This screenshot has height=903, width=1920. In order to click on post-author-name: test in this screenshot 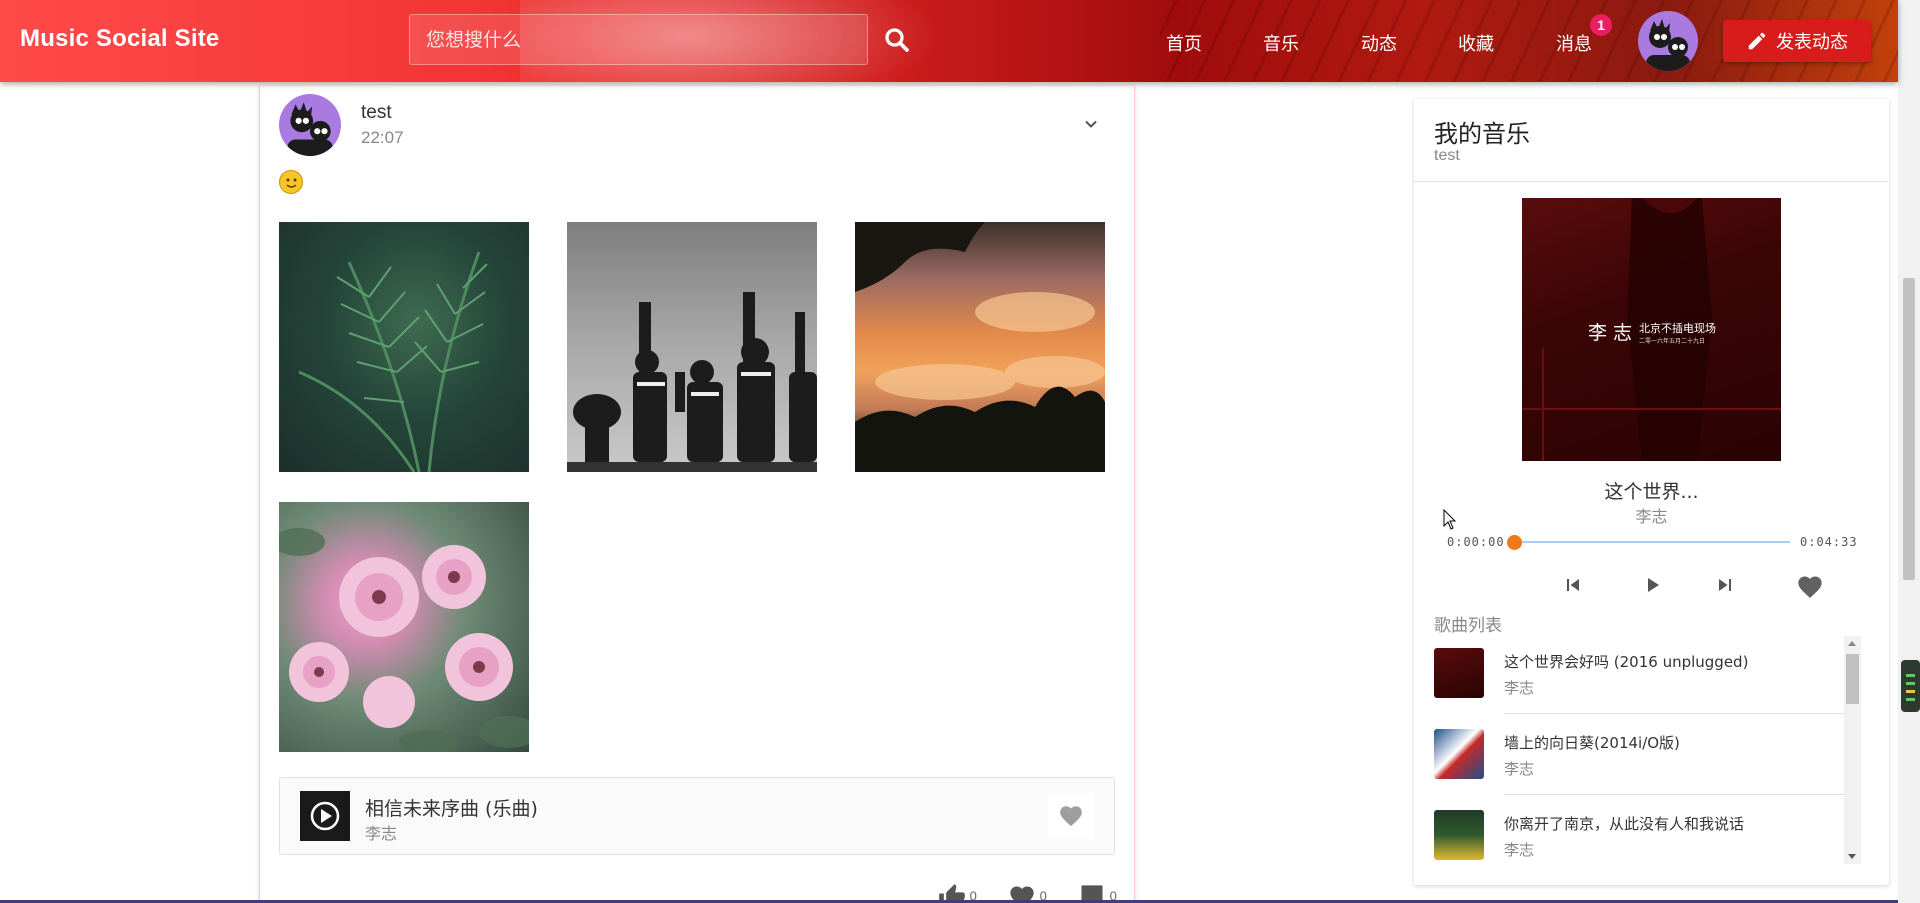, I will do `click(376, 113)`.